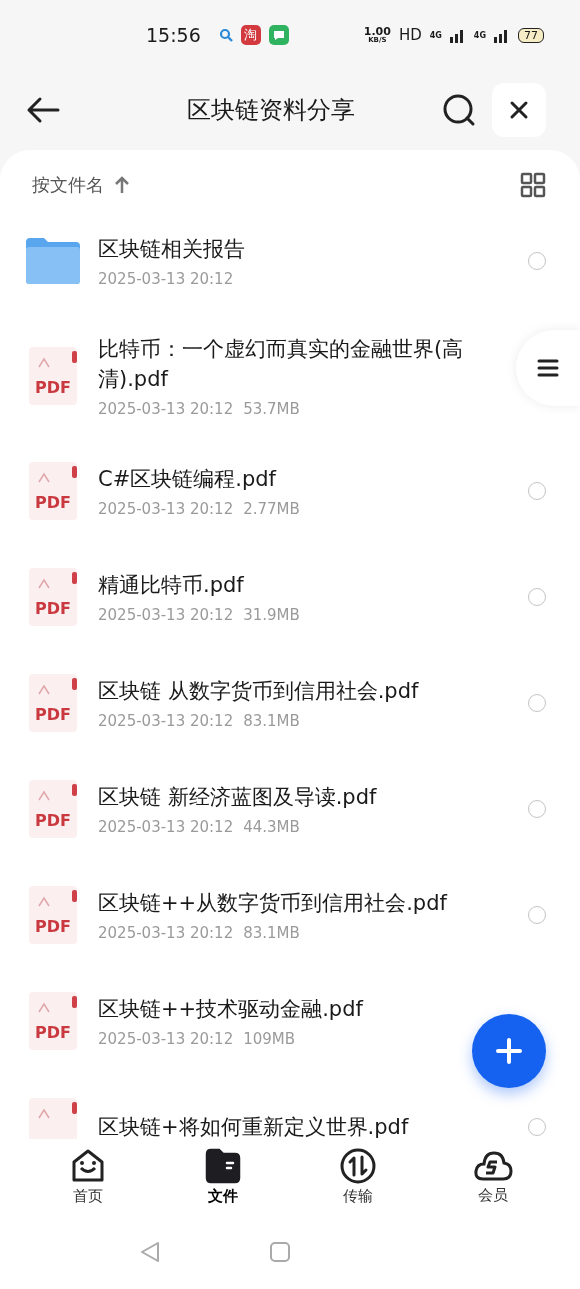 Image resolution: width=580 pixels, height=1289 pixels. Describe the element at coordinates (410, 35) in the screenshot. I see `hd-indicator: HD` at that location.